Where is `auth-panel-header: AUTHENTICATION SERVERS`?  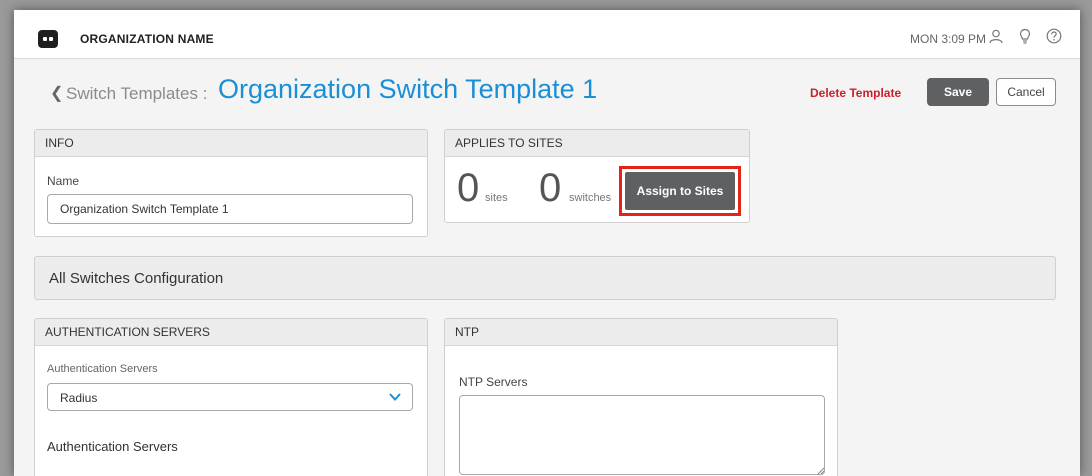 auth-panel-header: AUTHENTICATION SERVERS is located at coordinates (231, 332).